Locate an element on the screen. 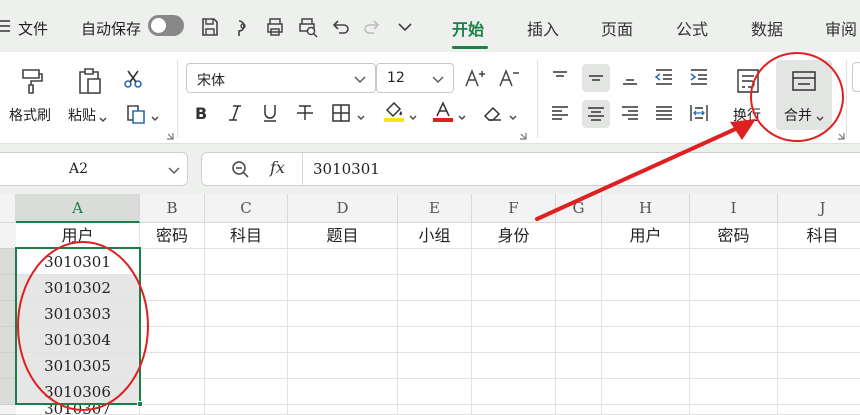  cell-i8 is located at coordinates (734, 410).